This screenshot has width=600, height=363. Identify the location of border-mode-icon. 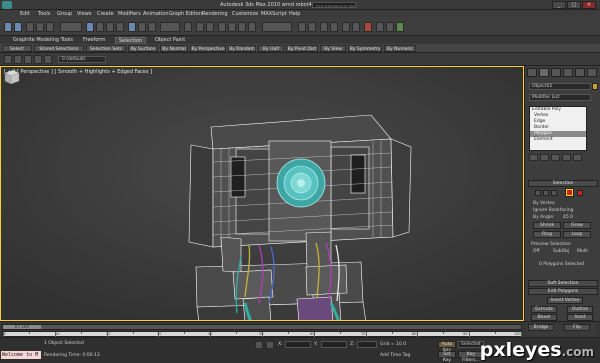
(554, 193).